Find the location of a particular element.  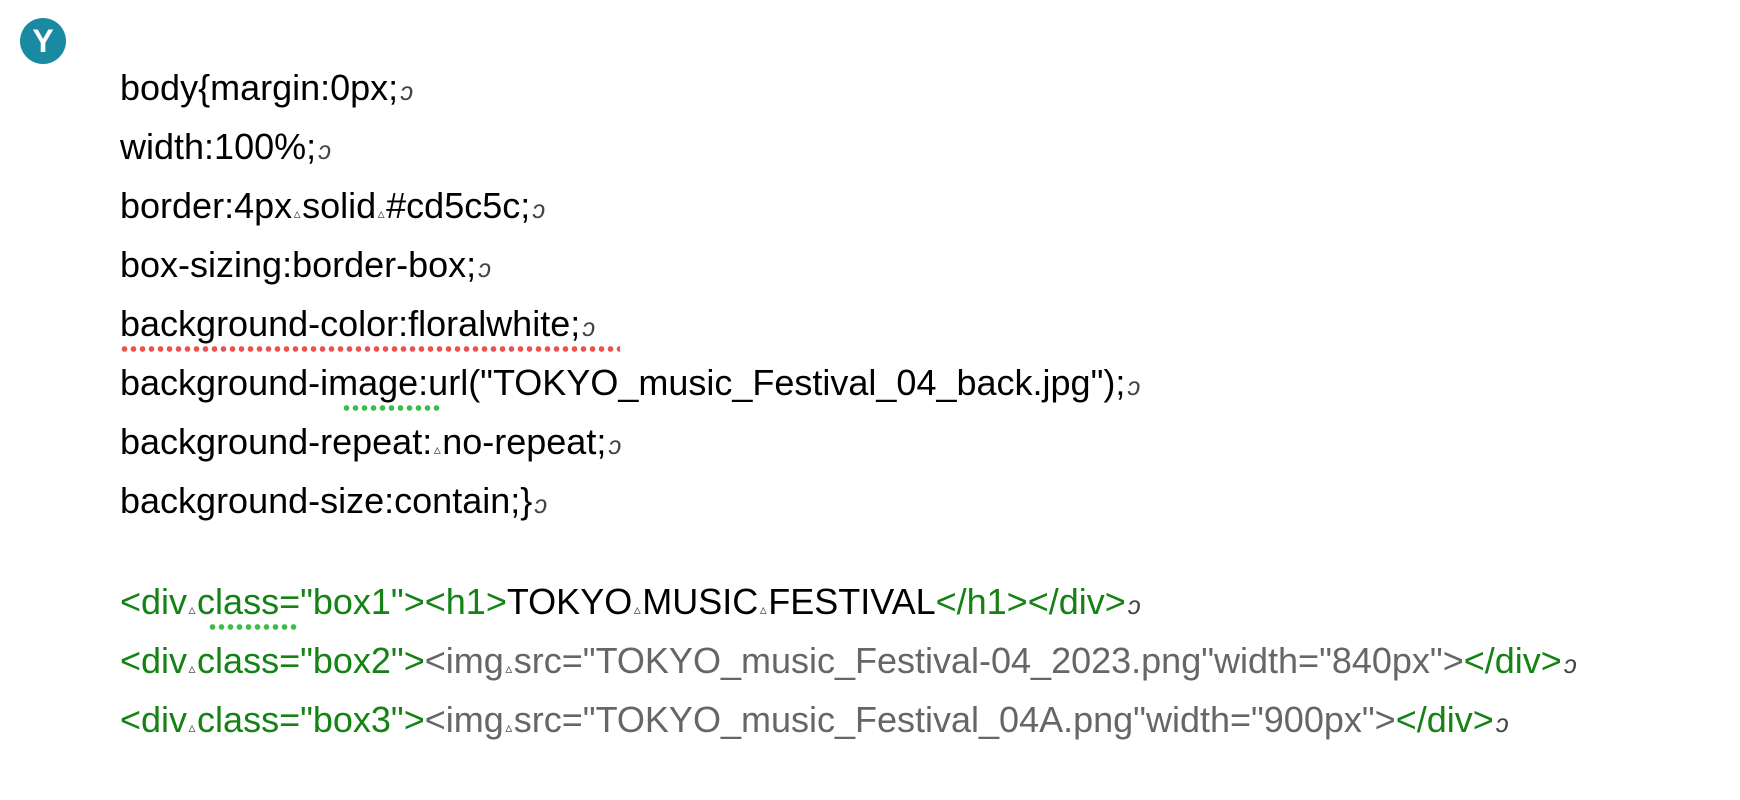

code-text: TOKYO is located at coordinates (569, 601).